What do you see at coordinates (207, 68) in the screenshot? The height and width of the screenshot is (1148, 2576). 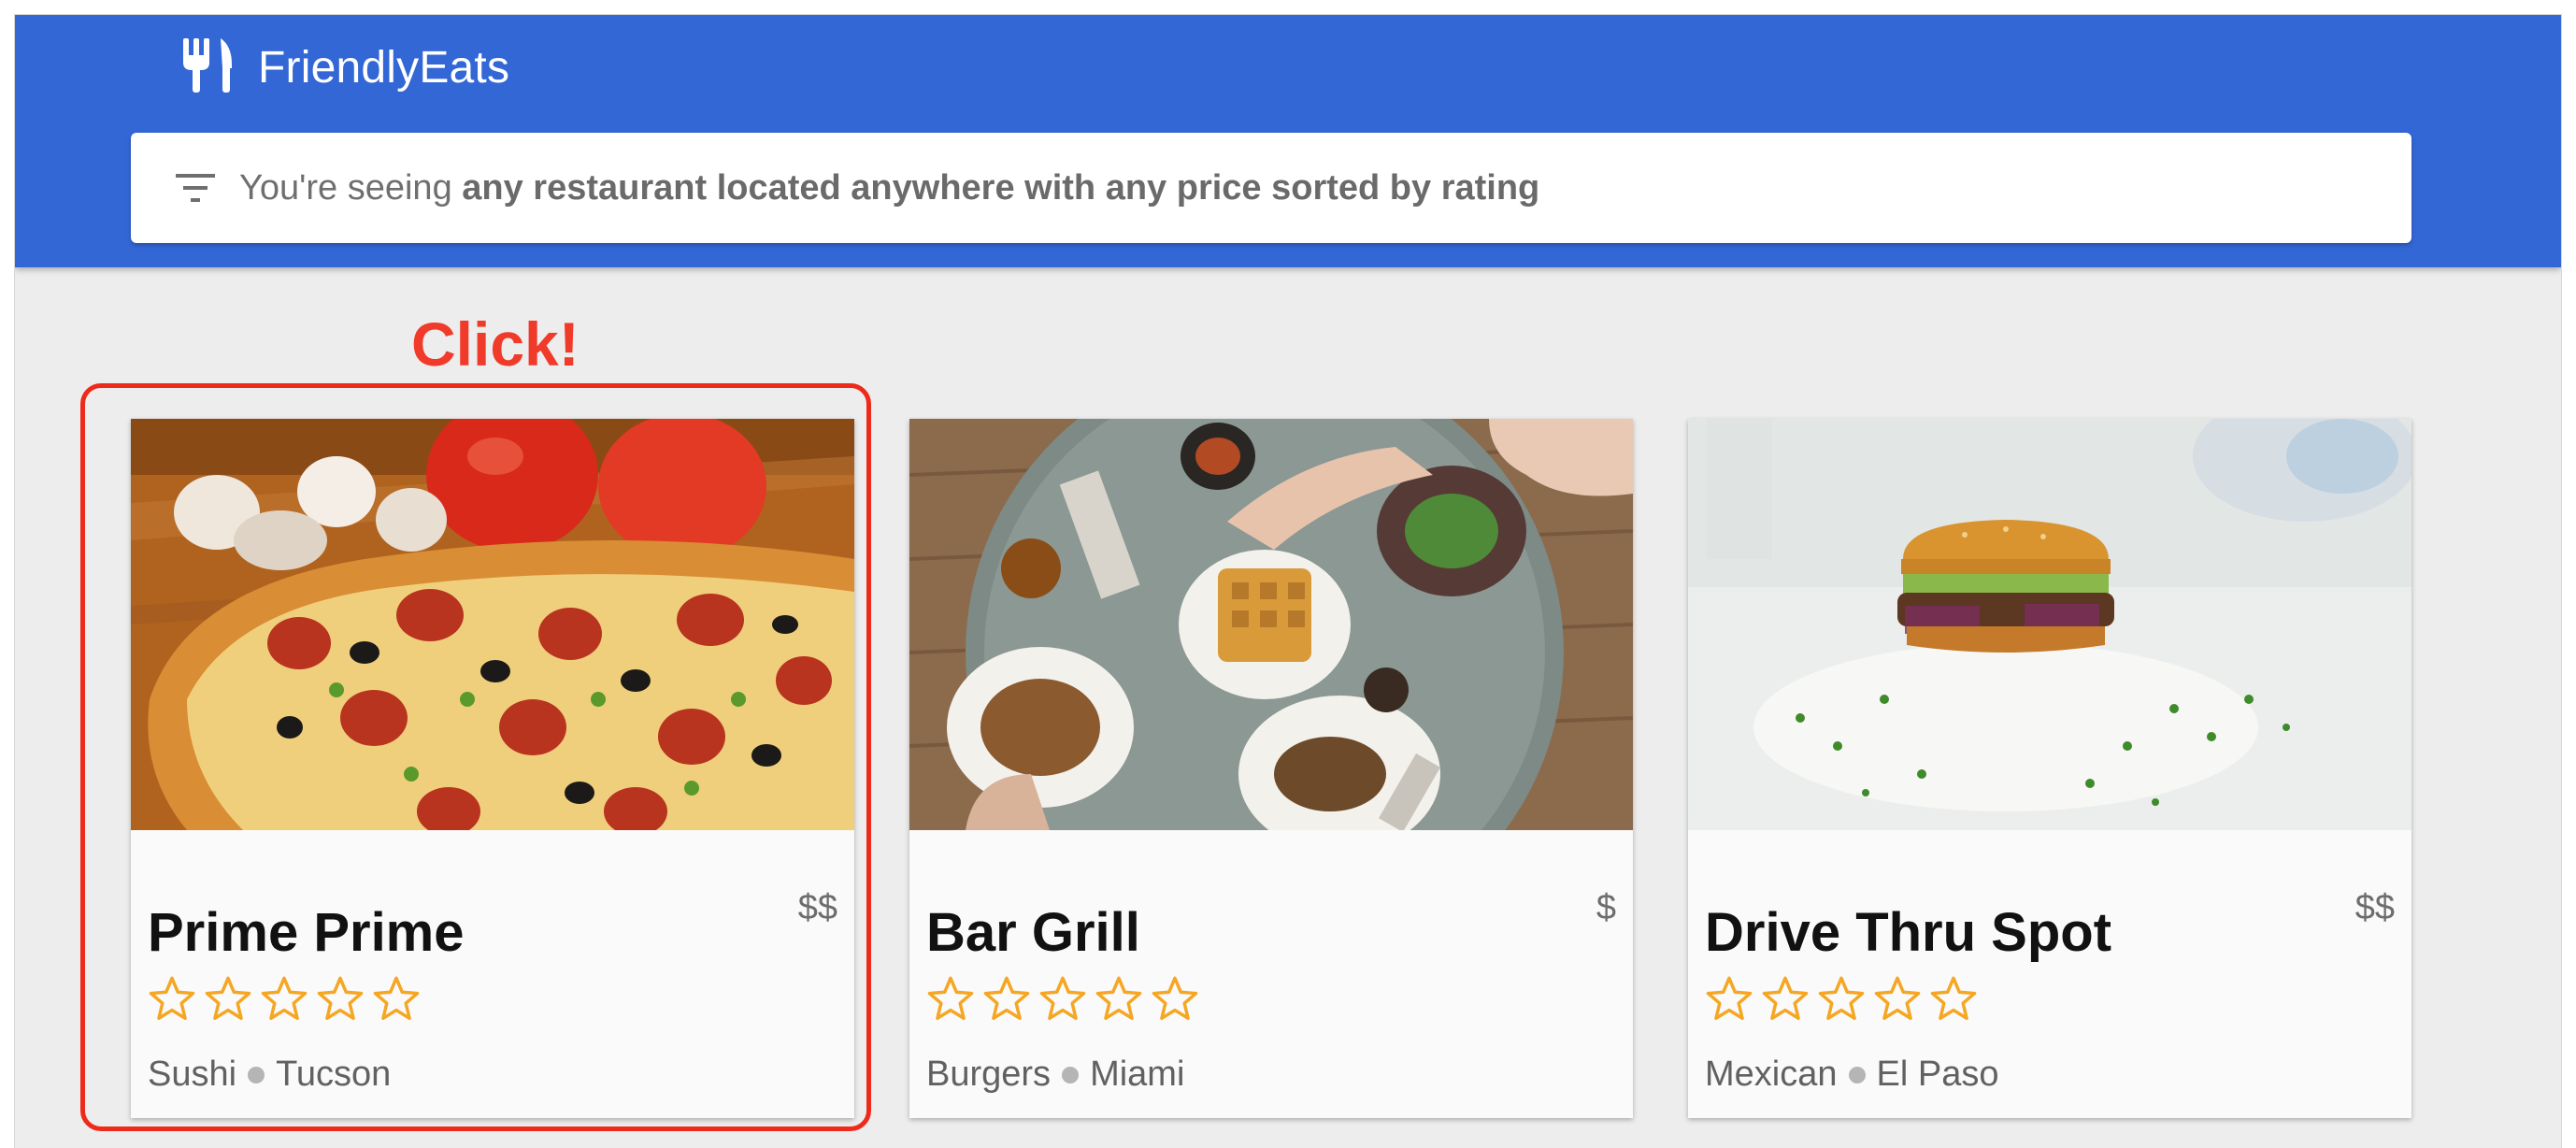 I see `restaurant-icon` at bounding box center [207, 68].